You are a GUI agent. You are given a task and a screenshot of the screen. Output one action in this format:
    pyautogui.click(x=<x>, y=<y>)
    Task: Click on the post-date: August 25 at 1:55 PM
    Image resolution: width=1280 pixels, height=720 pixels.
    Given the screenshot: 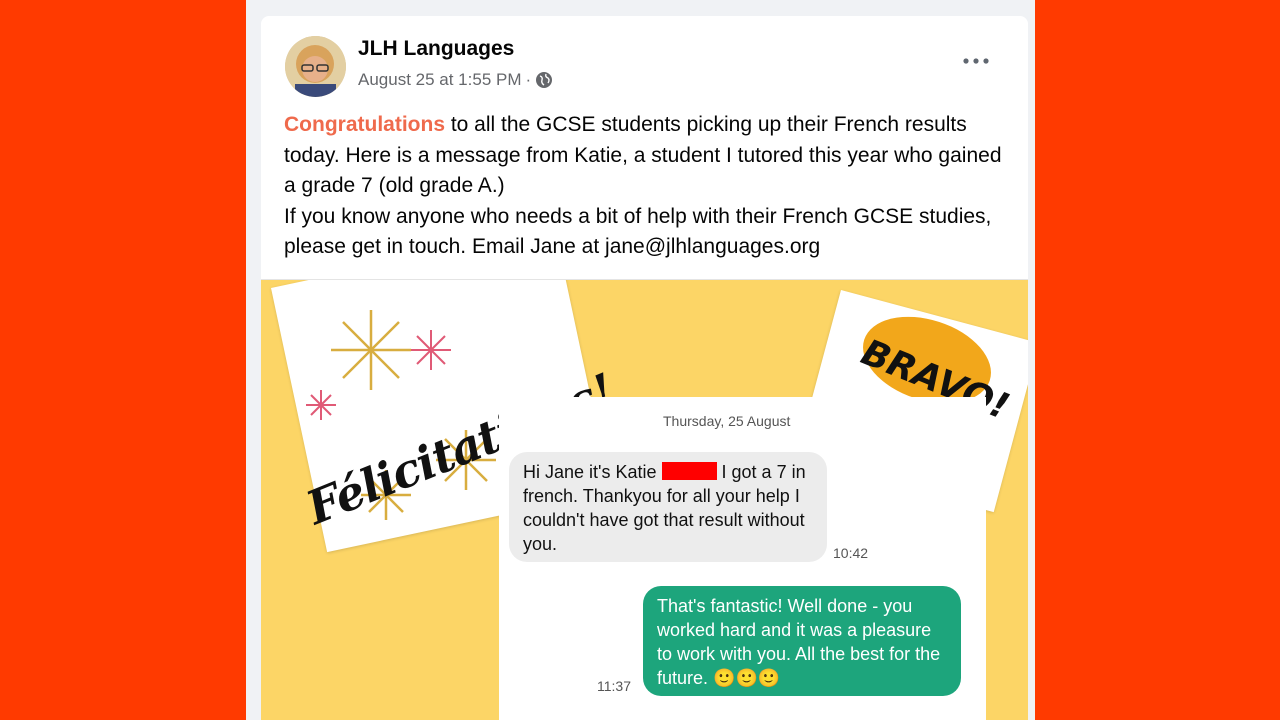 What is the action you would take?
    pyautogui.click(x=440, y=80)
    